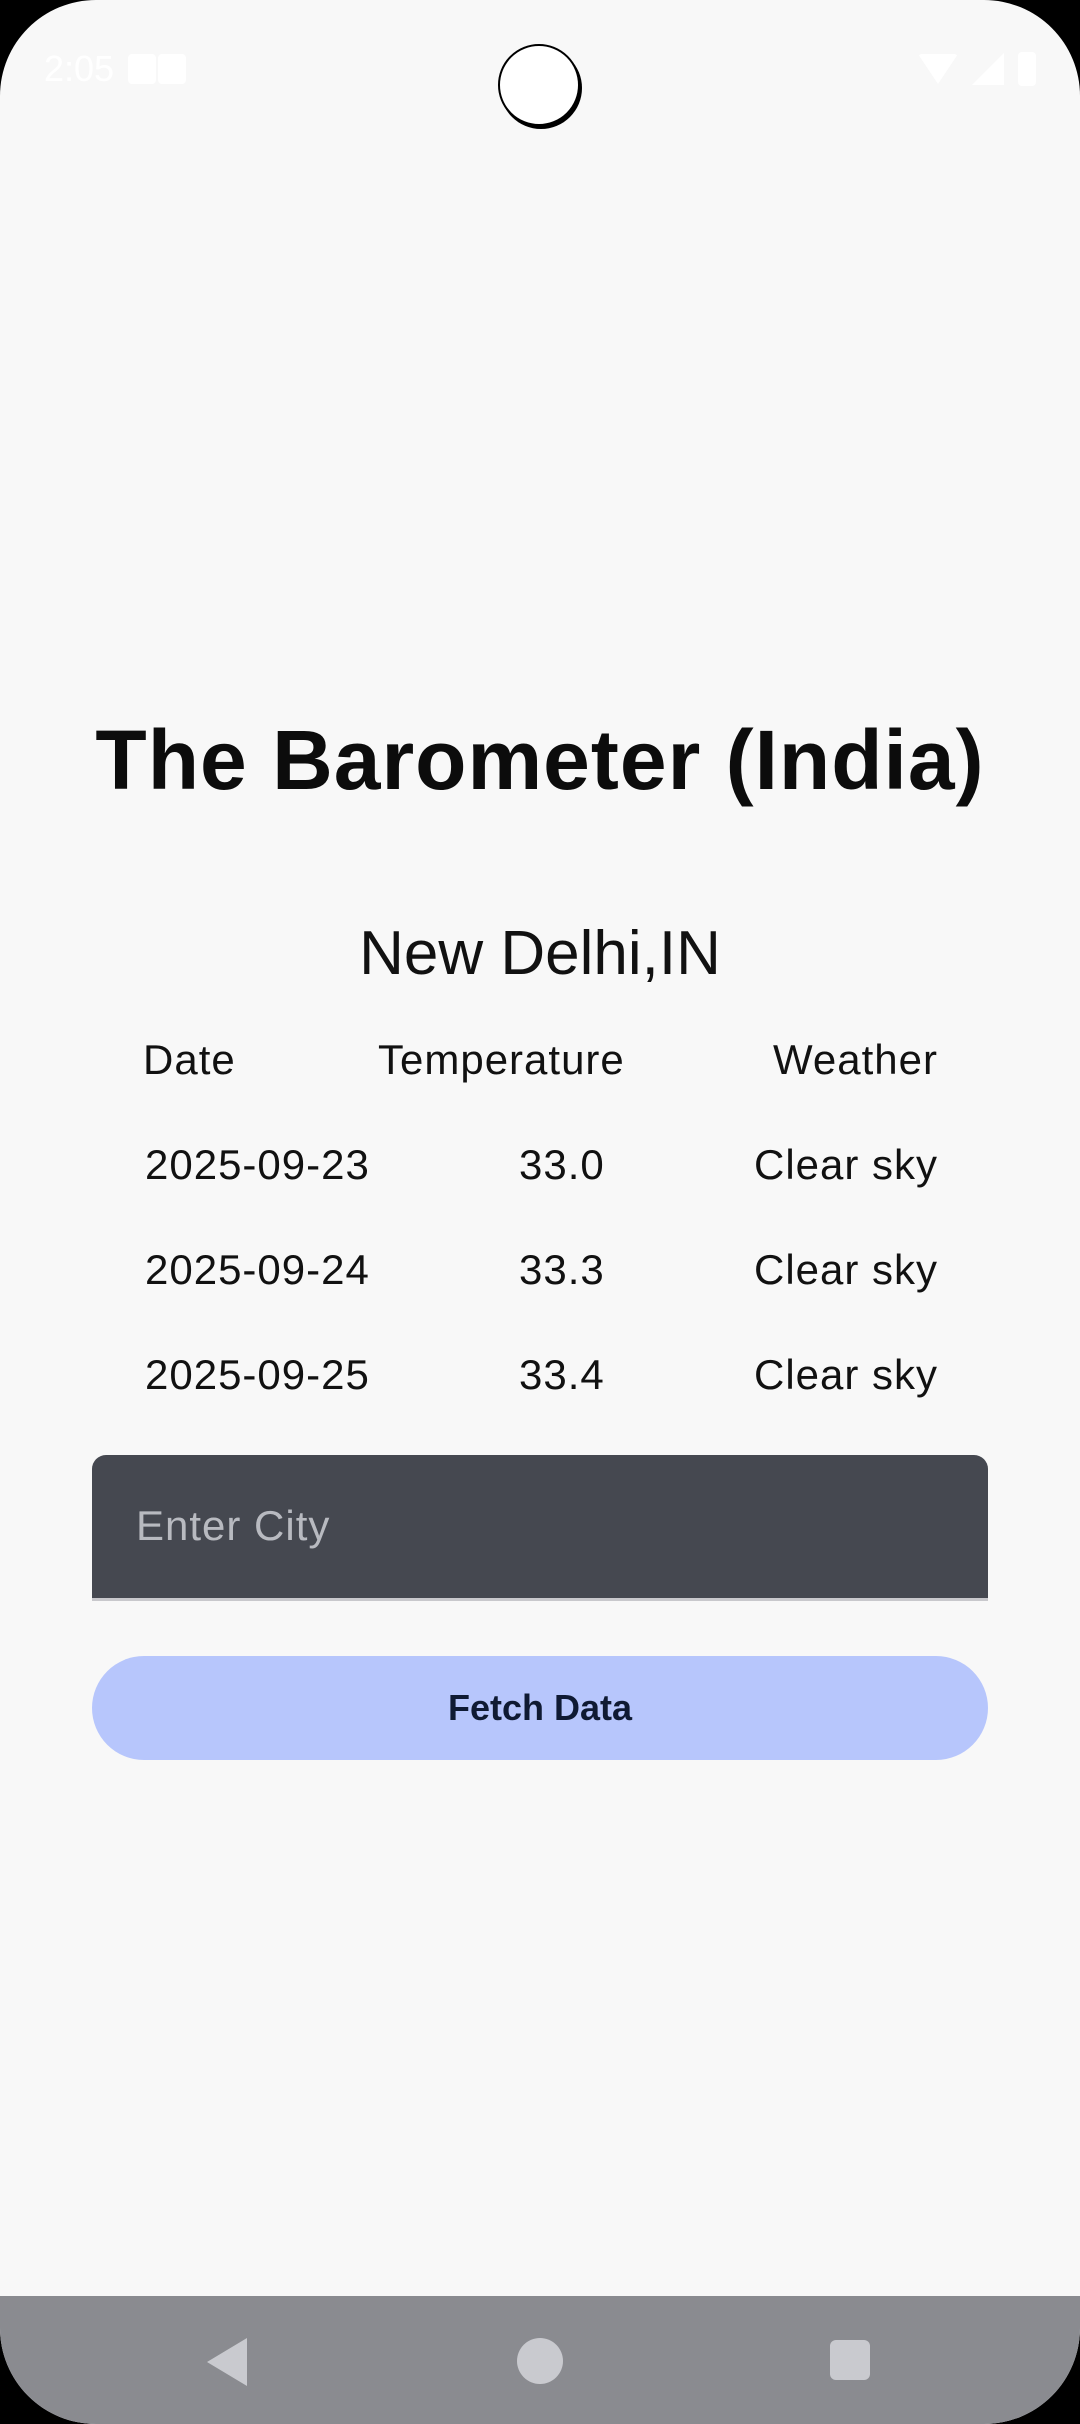  I want to click on table-row: 2025-09-23 33.0 Clear sky, so click(540, 1176).